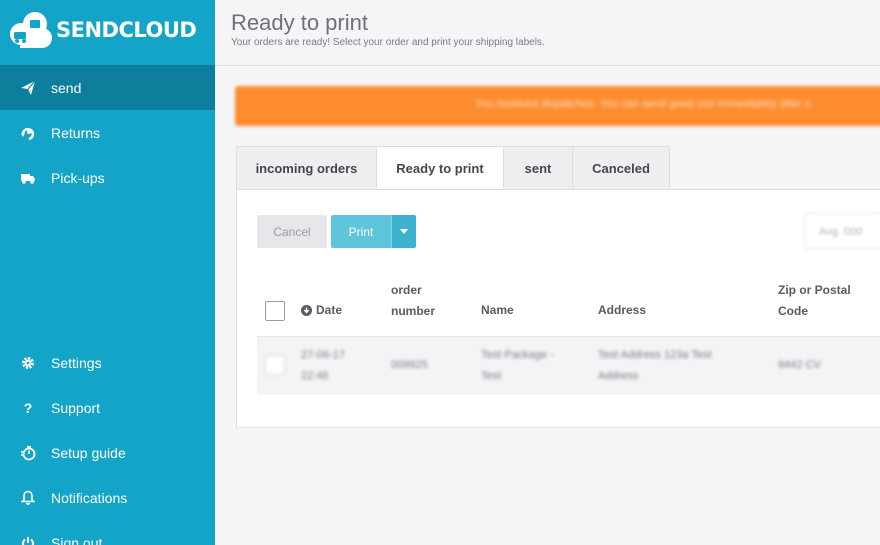 The height and width of the screenshot is (545, 880). Describe the element at coordinates (618, 376) in the screenshot. I see `cell-address-line2: Address` at that location.